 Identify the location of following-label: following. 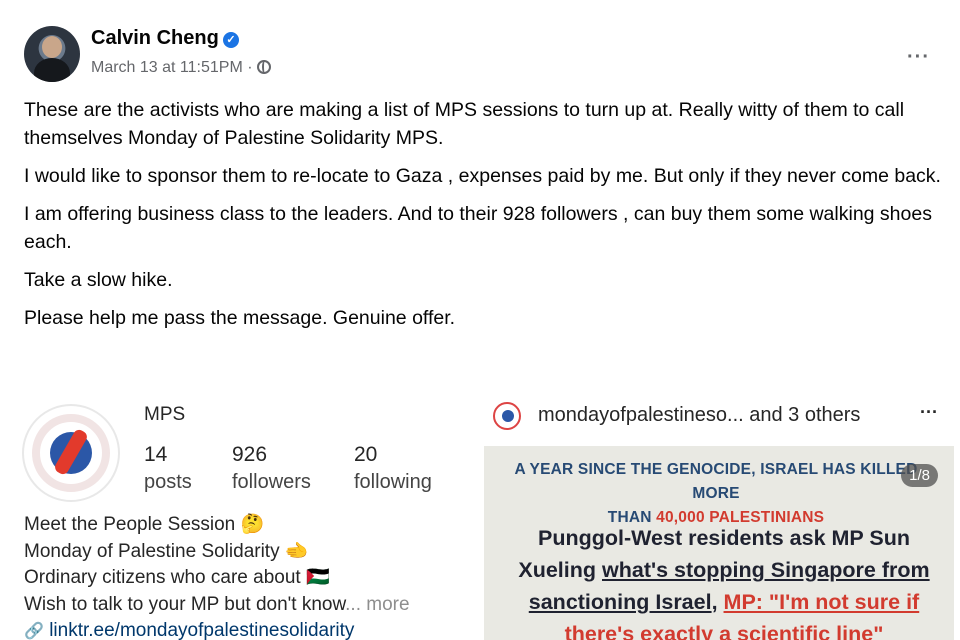
(393, 482).